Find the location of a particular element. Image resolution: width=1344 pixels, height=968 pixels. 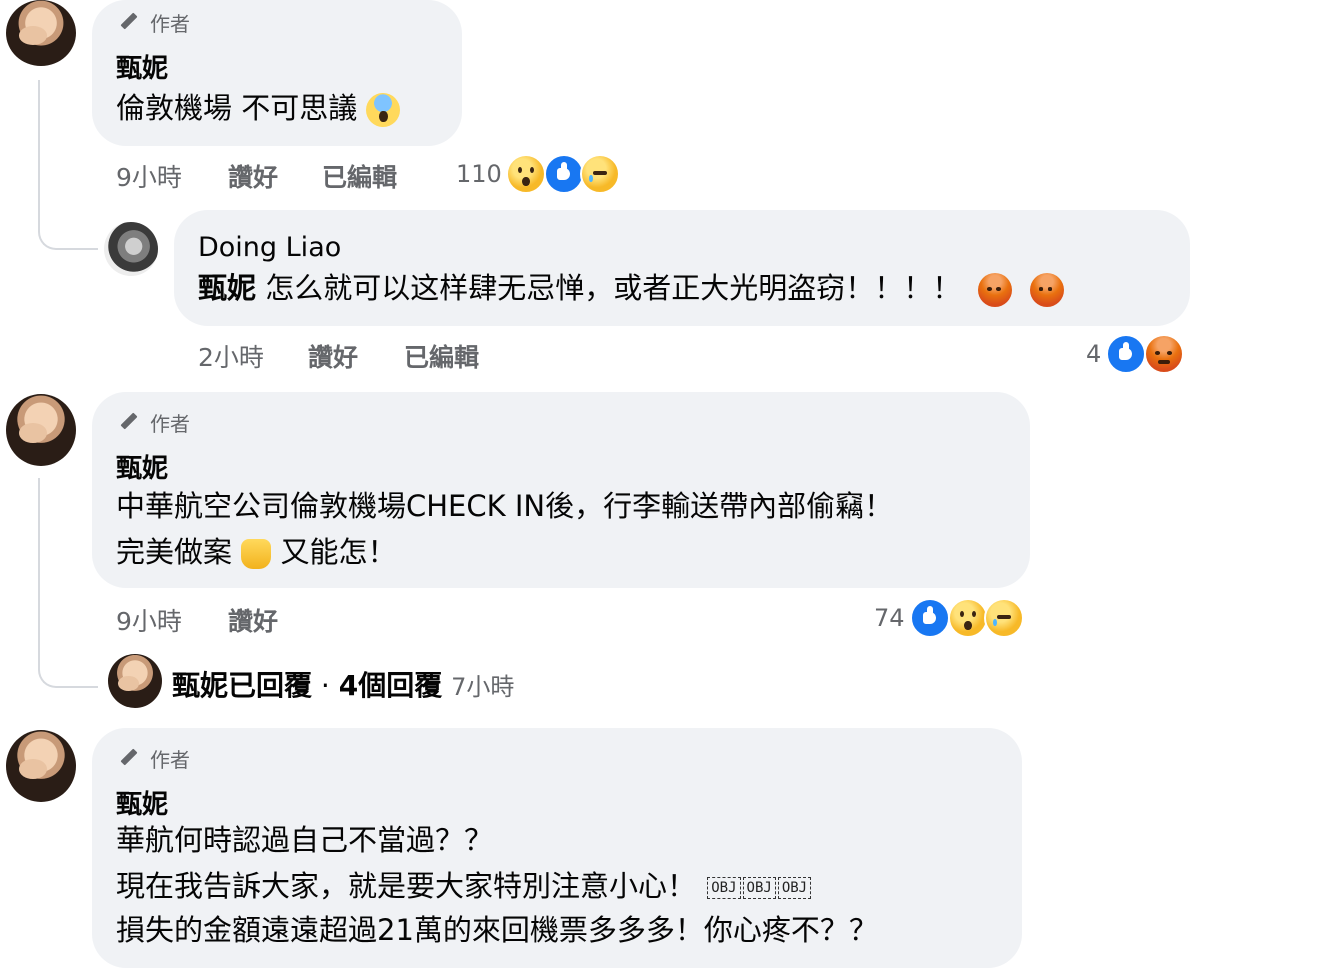

comment-line: 又能怎！ is located at coordinates (338, 552).